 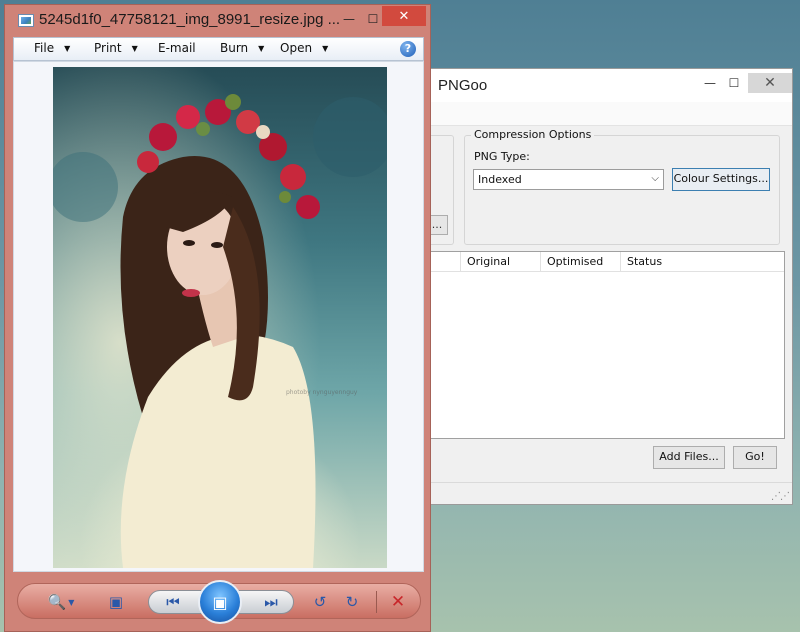 What do you see at coordinates (398, 602) in the screenshot?
I see `delete-icon: ✕` at bounding box center [398, 602].